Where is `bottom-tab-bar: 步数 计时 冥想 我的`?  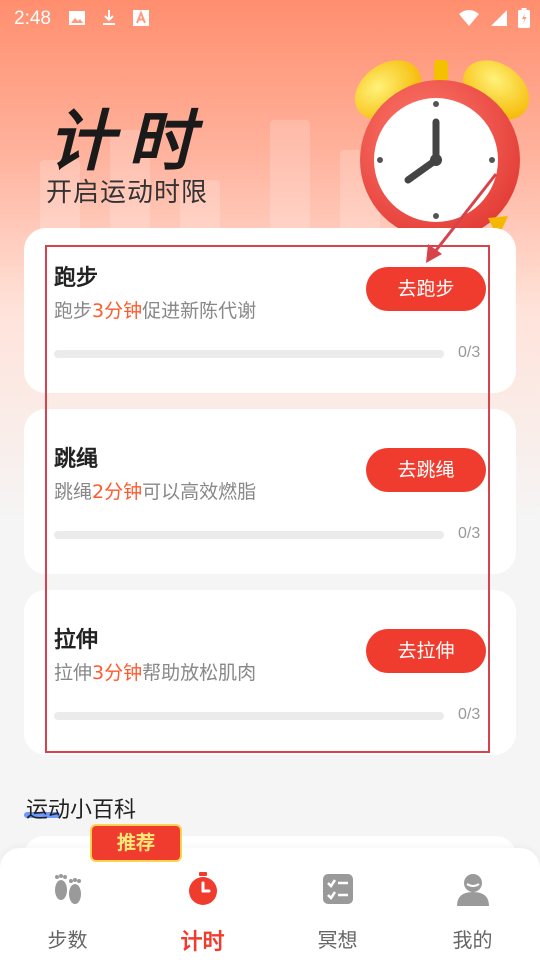 bottom-tab-bar: 步数 计时 冥想 我的 is located at coordinates (270, 904).